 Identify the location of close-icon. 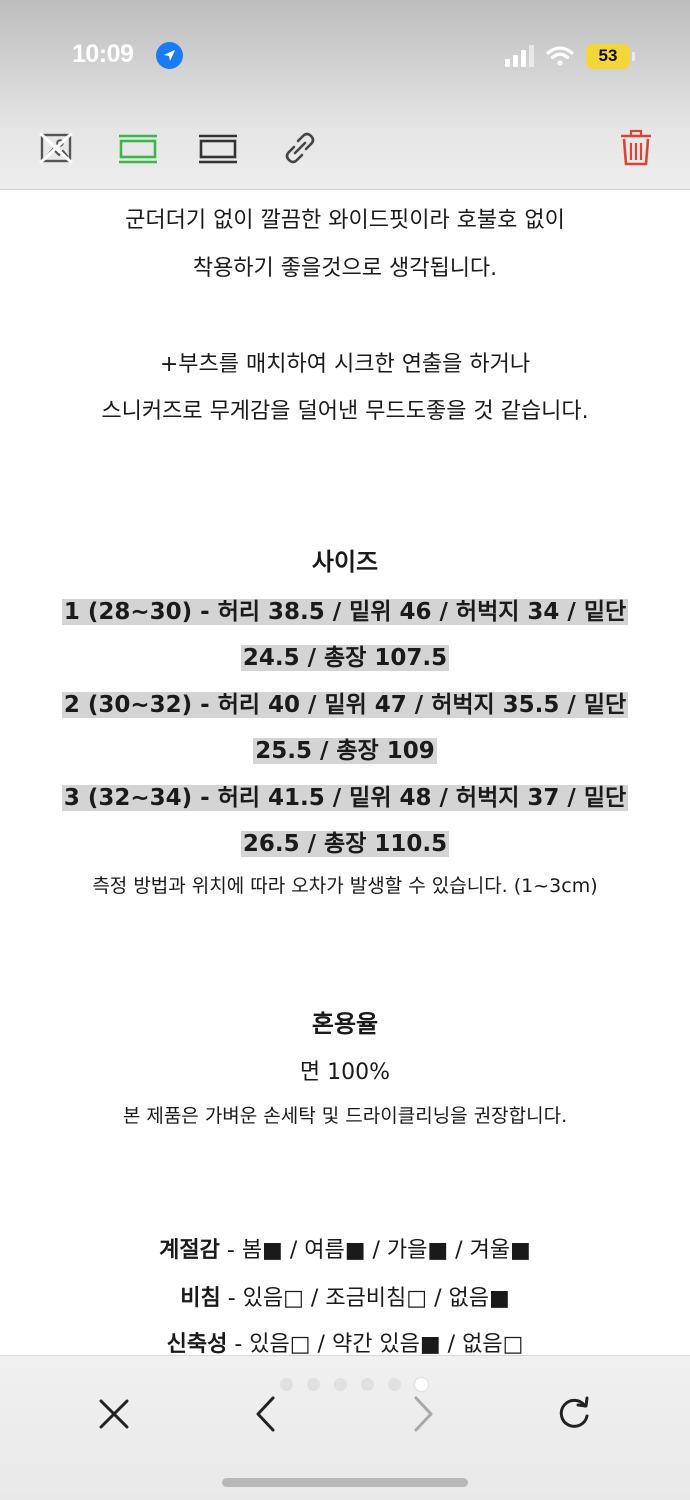
(114, 1414).